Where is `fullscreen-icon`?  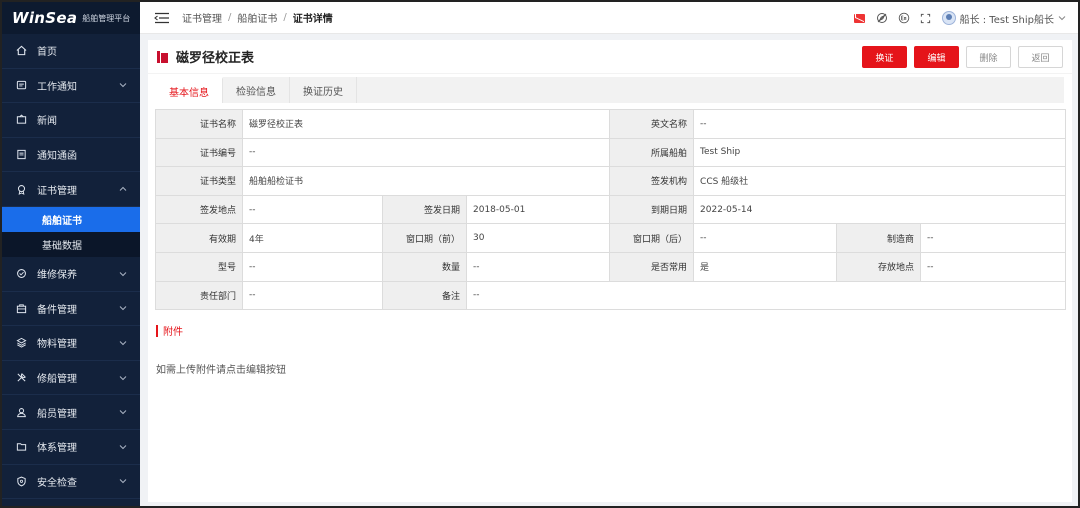 fullscreen-icon is located at coordinates (926, 18).